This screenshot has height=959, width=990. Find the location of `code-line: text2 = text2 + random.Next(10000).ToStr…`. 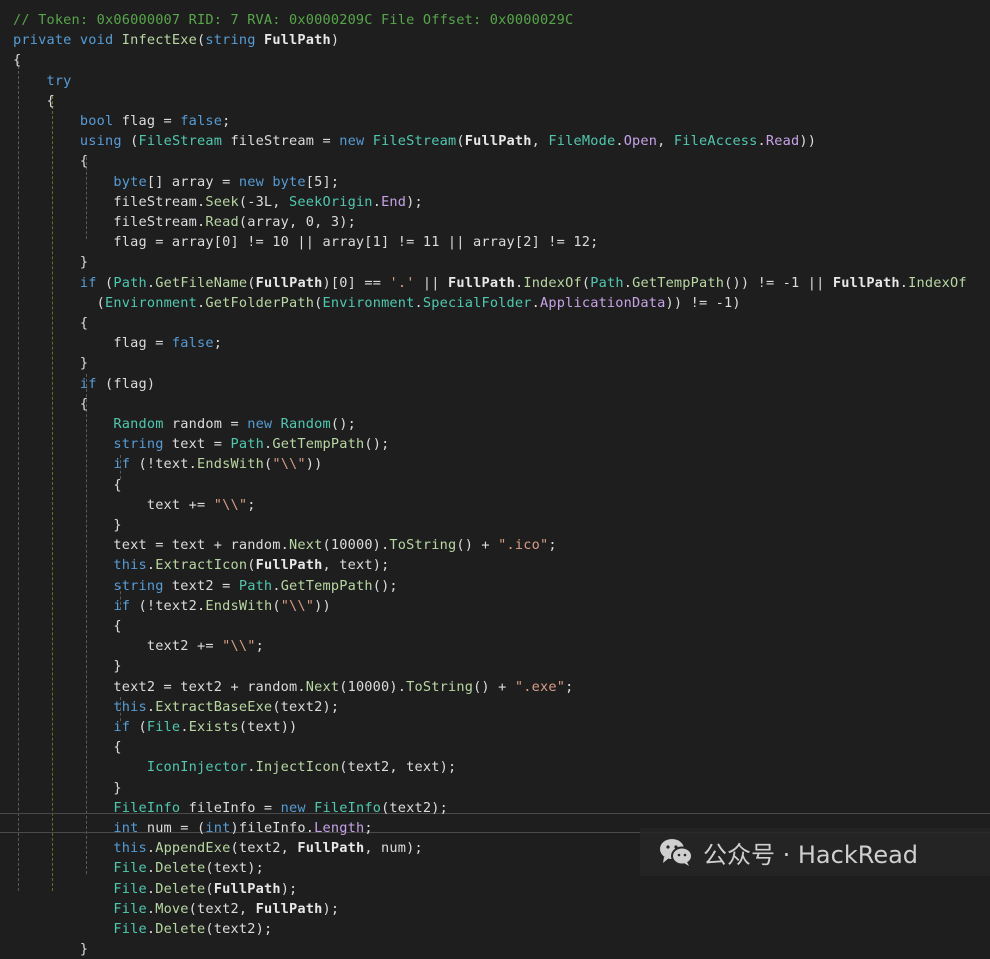

code-line: text2 = text2 + random.Next(10000).ToStr… is located at coordinates (293, 687).